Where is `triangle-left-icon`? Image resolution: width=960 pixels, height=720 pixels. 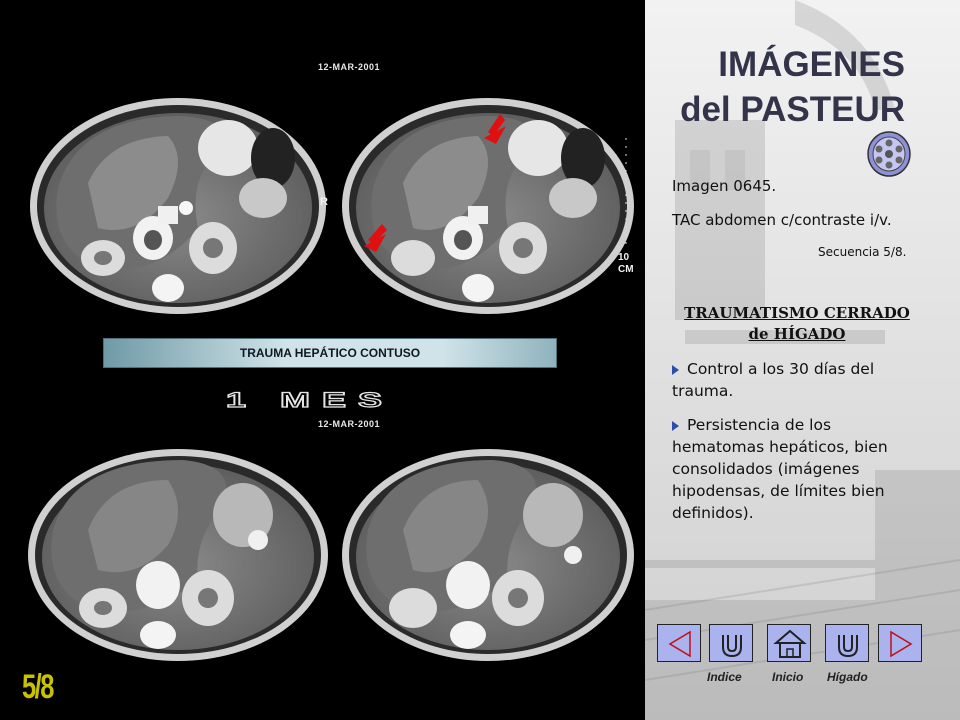 triangle-left-icon is located at coordinates (679, 644).